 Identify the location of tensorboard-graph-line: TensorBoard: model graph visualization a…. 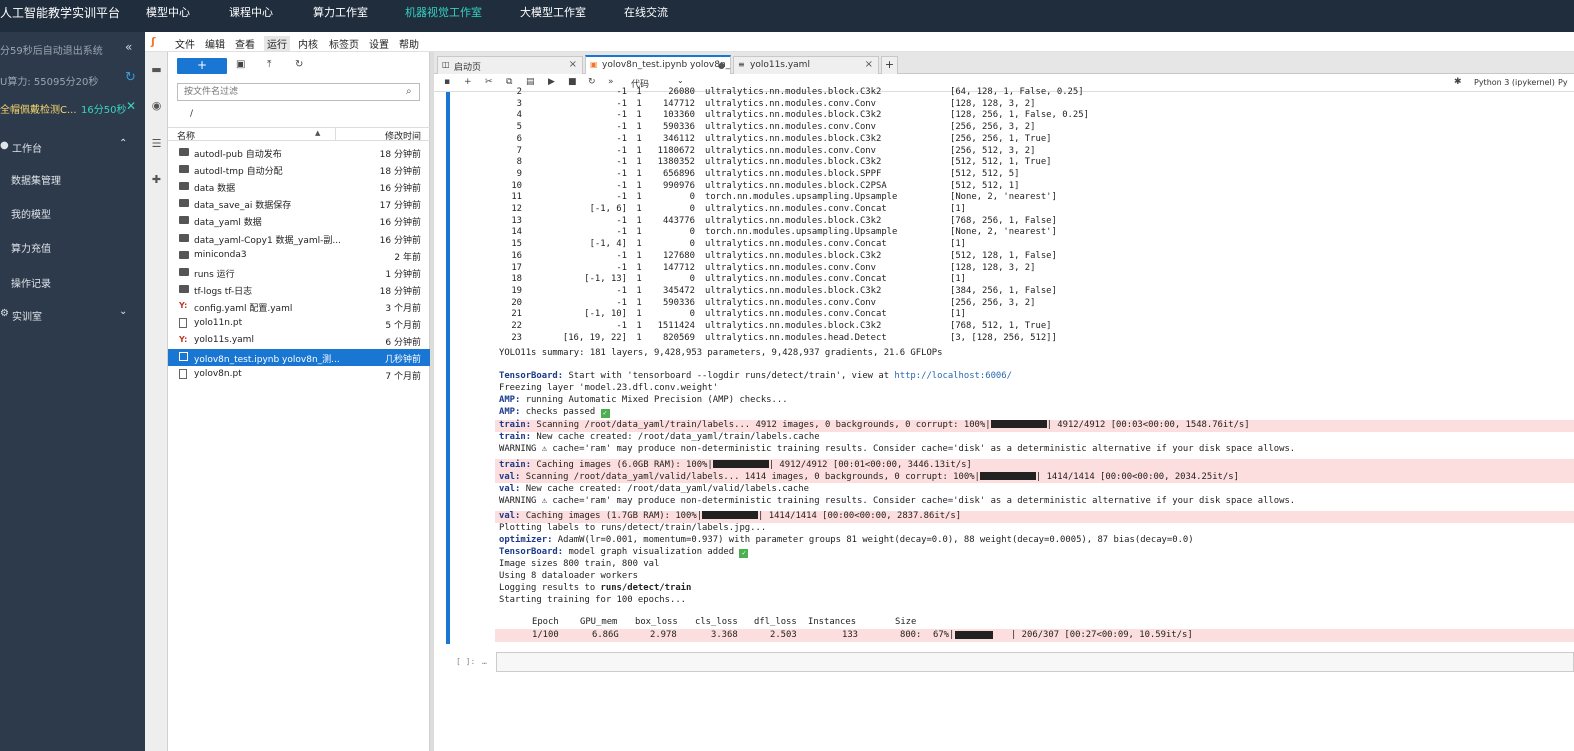
(624, 553).